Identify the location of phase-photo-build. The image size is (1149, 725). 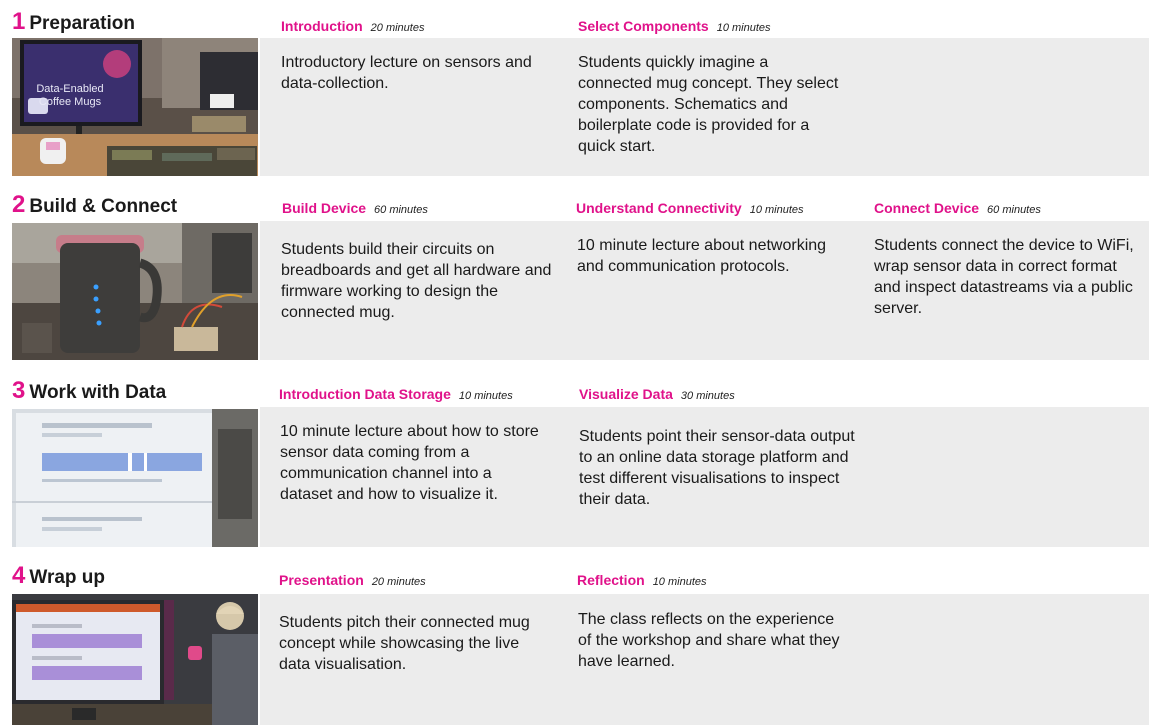
(135, 291).